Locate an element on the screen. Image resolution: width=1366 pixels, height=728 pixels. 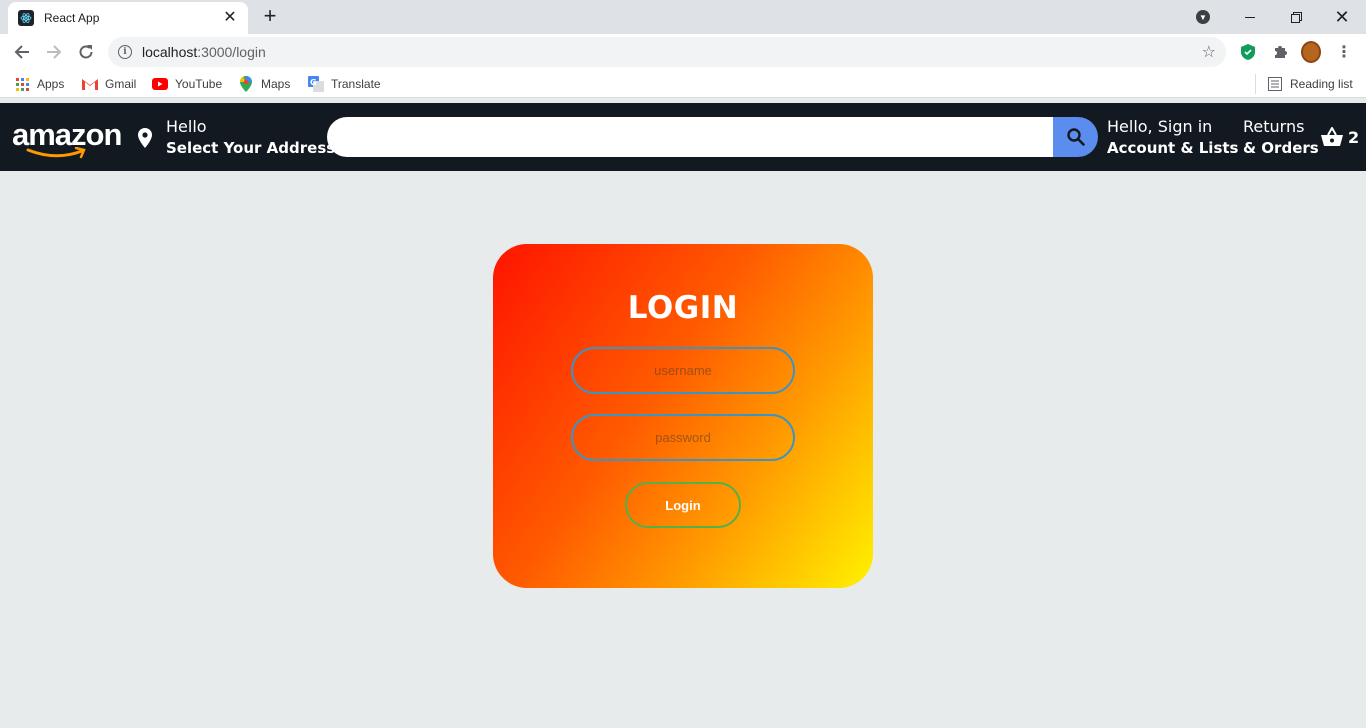
forward-arrow-icon is located at coordinates (54, 52).